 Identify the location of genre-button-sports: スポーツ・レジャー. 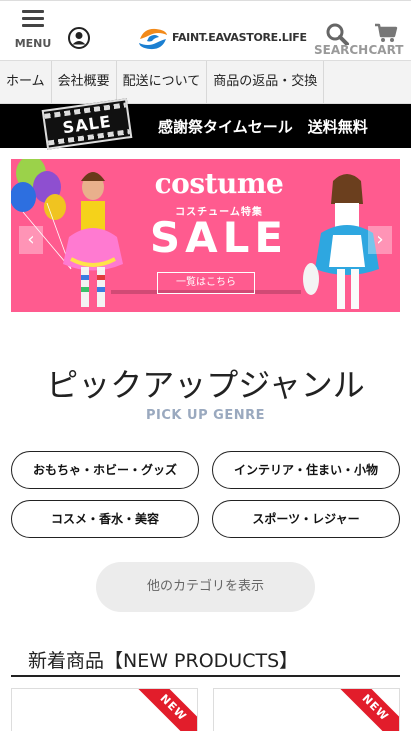
(306, 519).